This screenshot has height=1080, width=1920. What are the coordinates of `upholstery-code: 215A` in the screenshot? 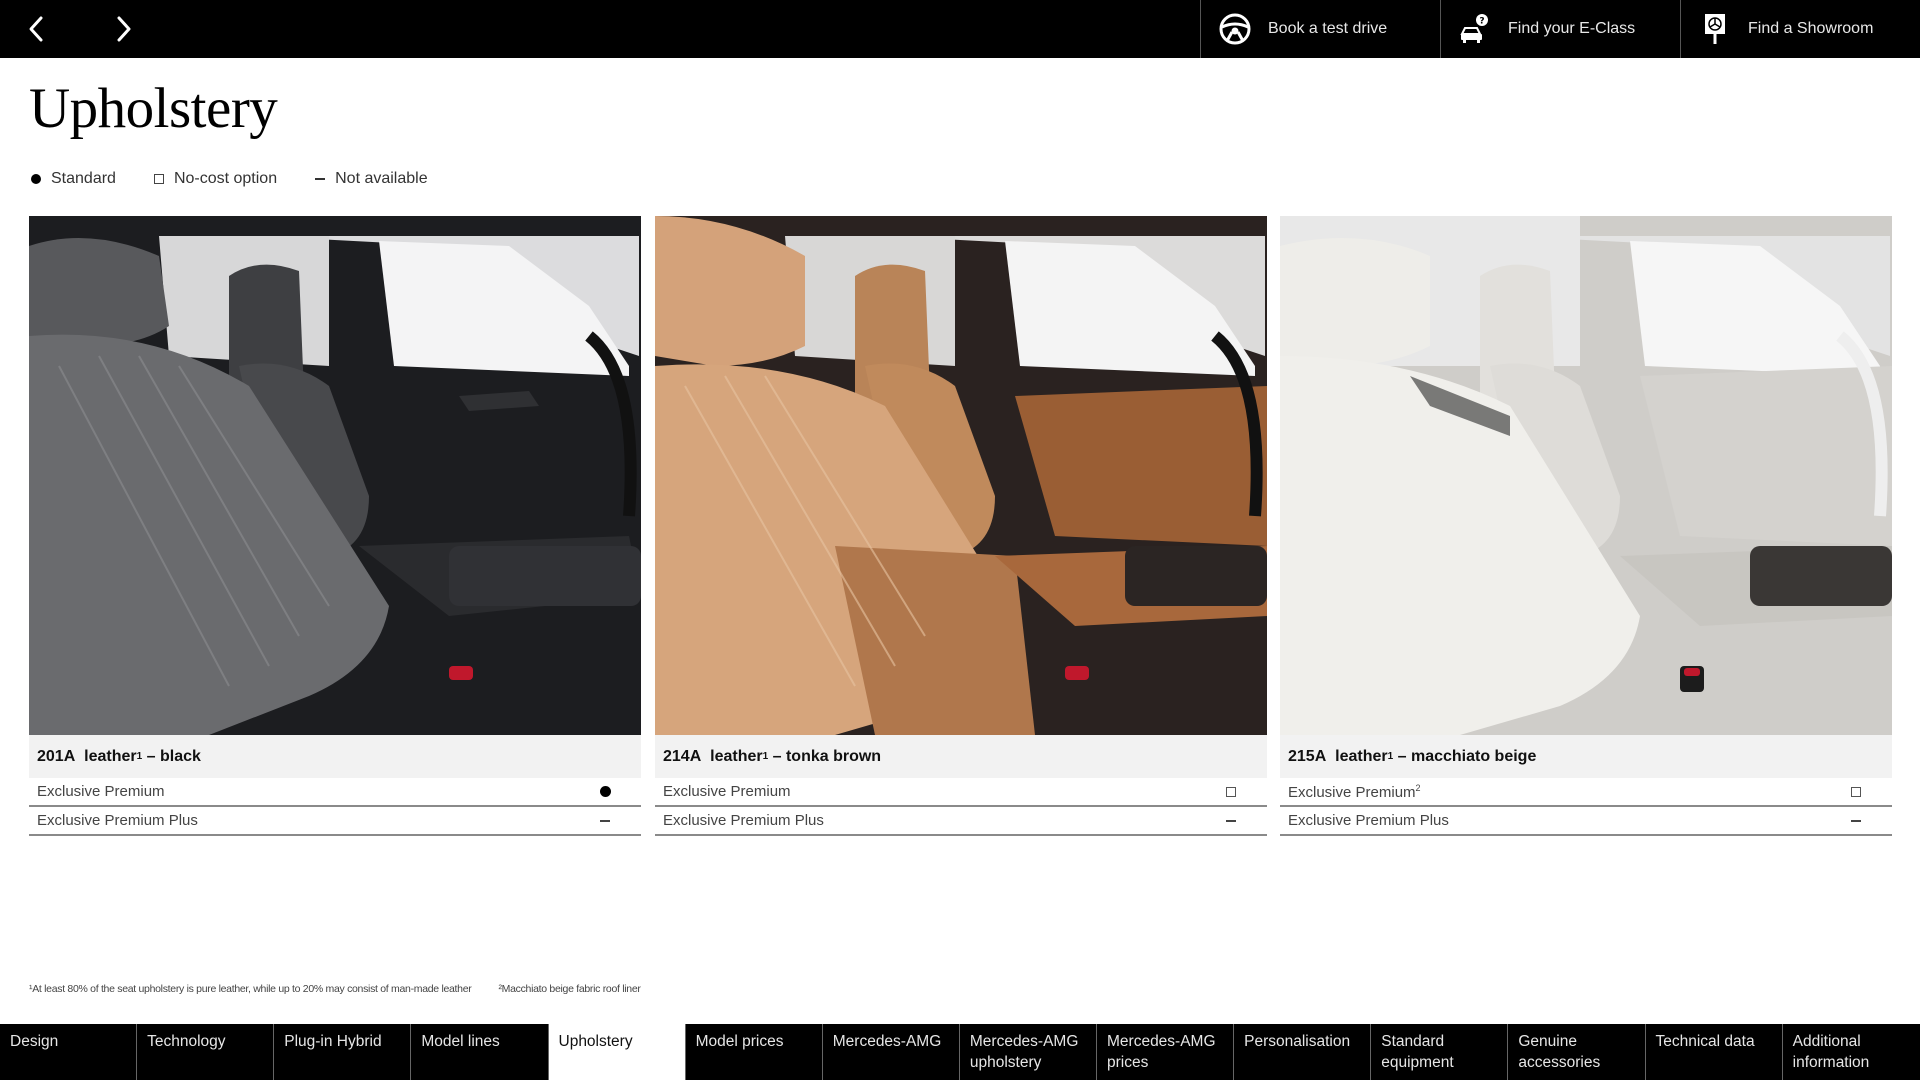 It's located at (1307, 756).